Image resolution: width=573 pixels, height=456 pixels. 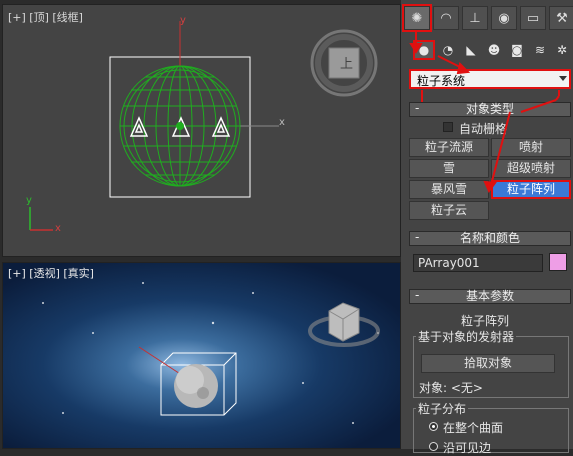 What do you see at coordinates (494, 50) in the screenshot?
I see `cameras-subtab-icon: ☻` at bounding box center [494, 50].